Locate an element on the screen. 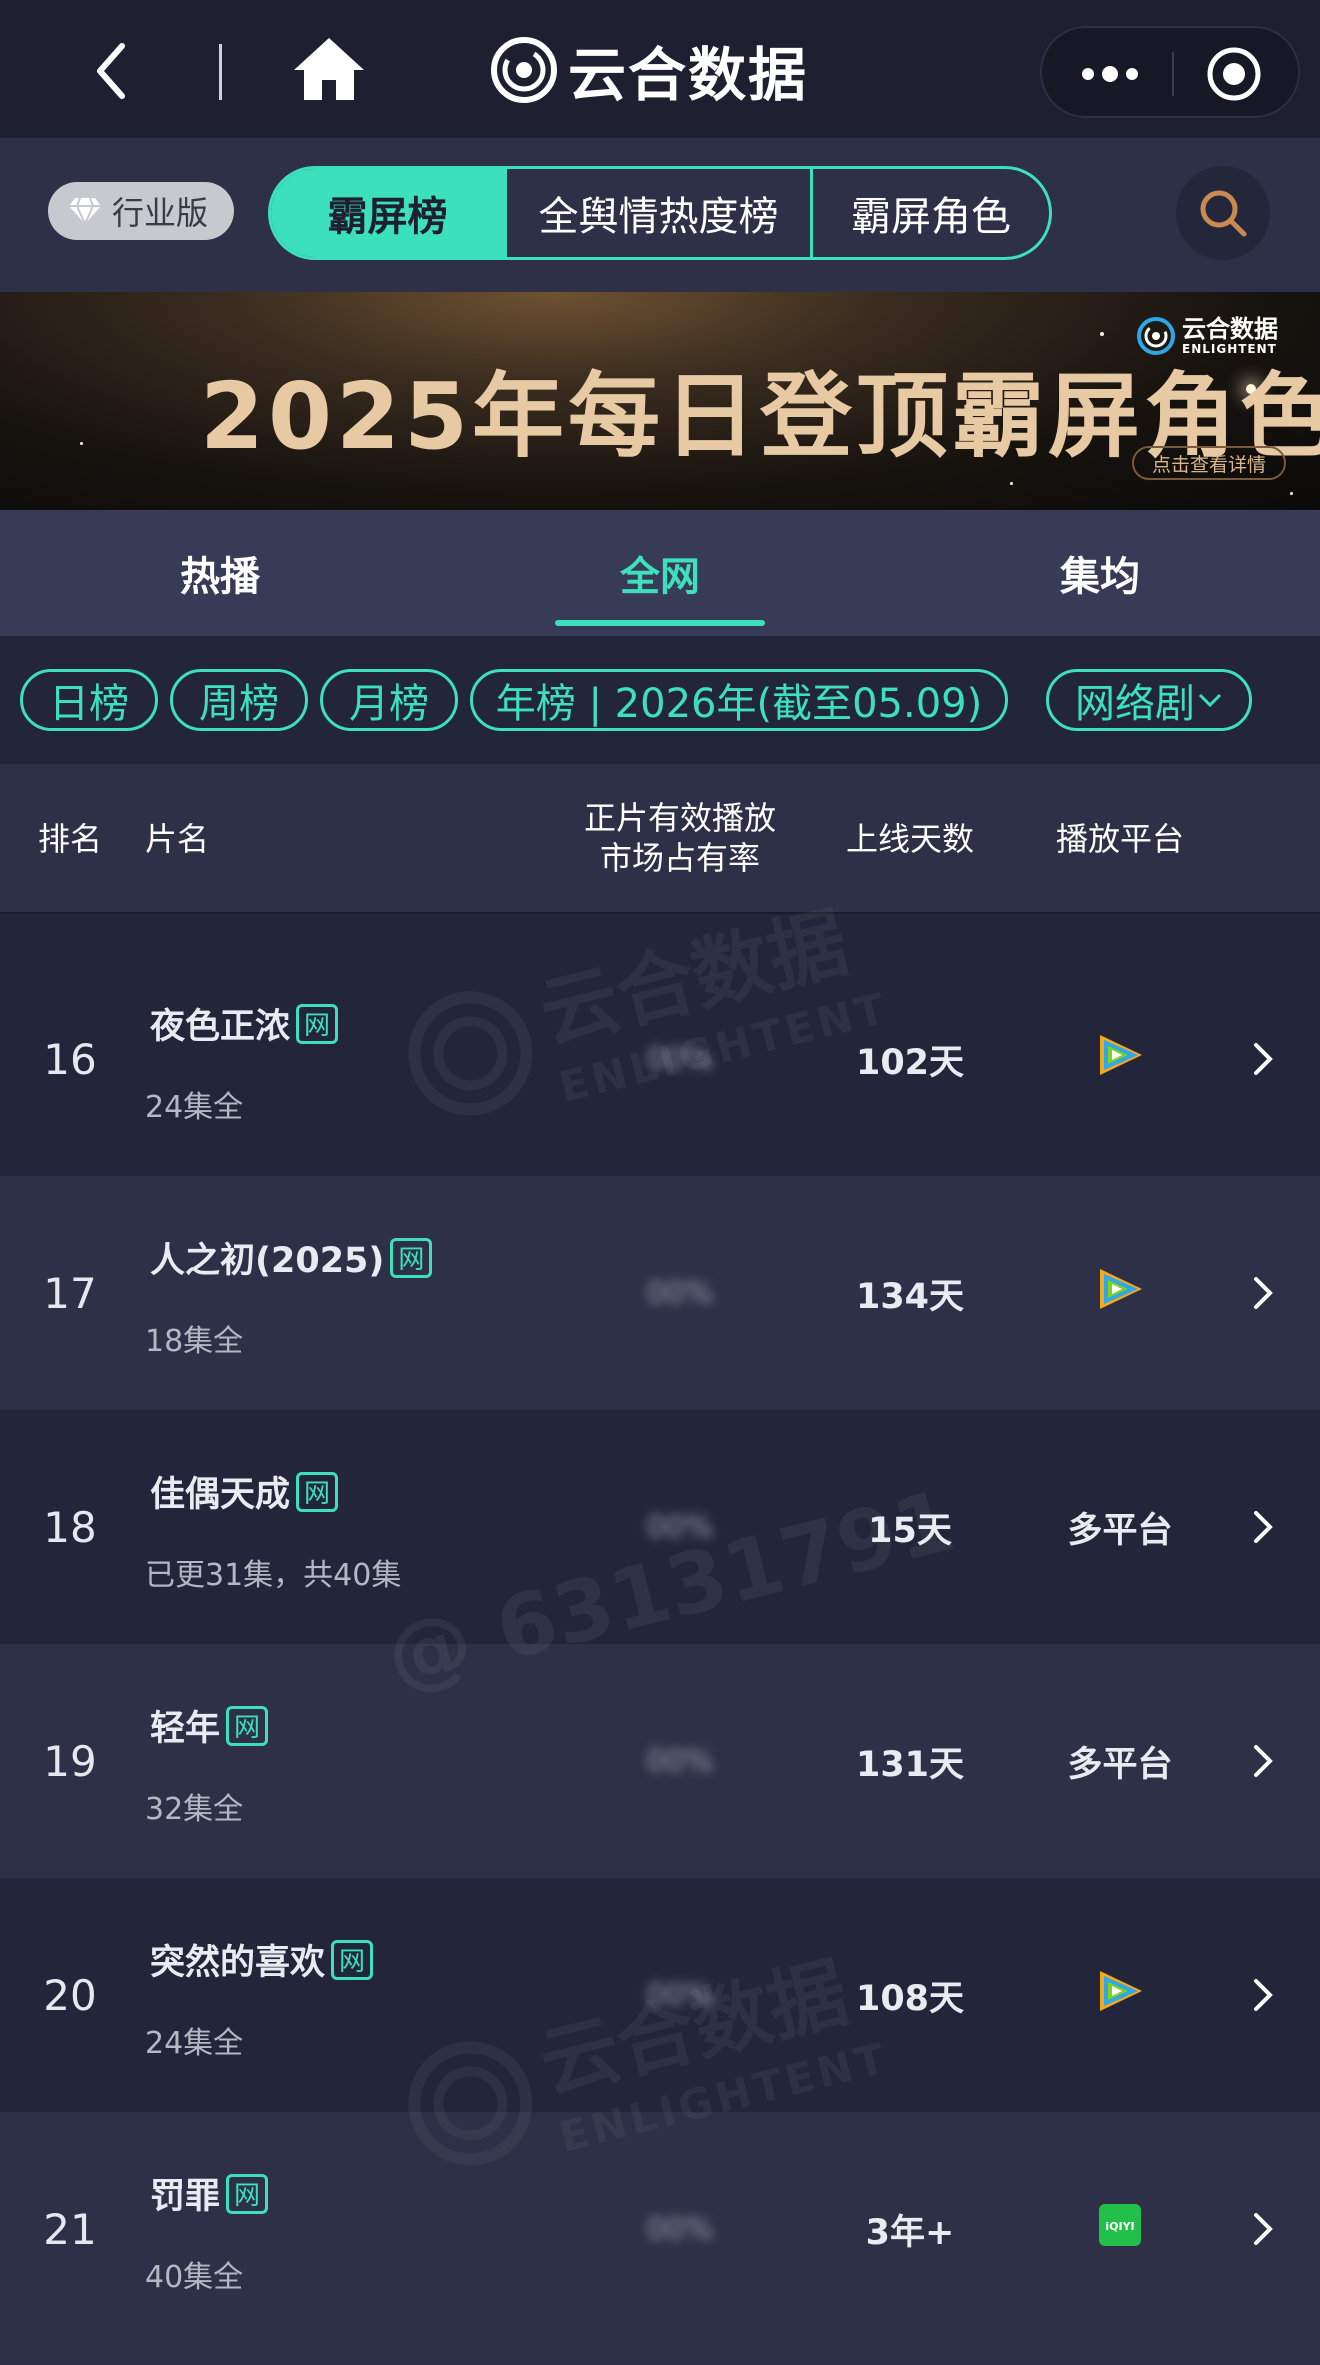 The image size is (1320, 2365). row-episodes: 18集全 is located at coordinates (194, 1341).